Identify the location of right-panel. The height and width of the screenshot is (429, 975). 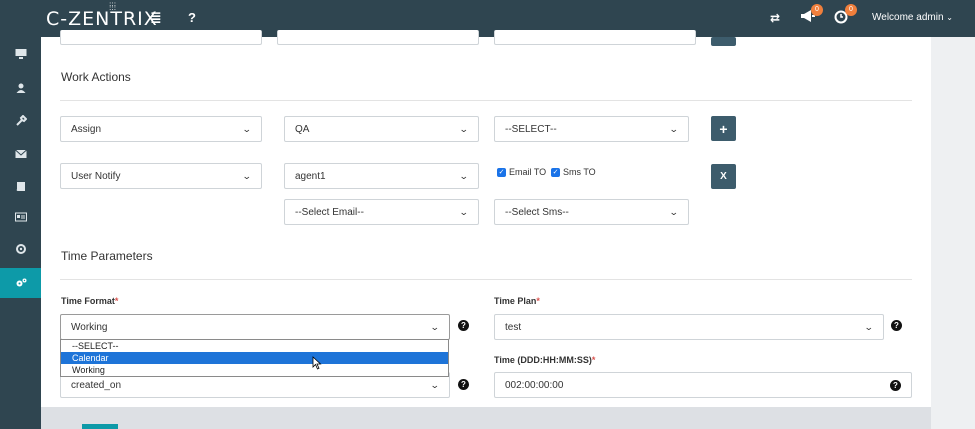
(953, 233).